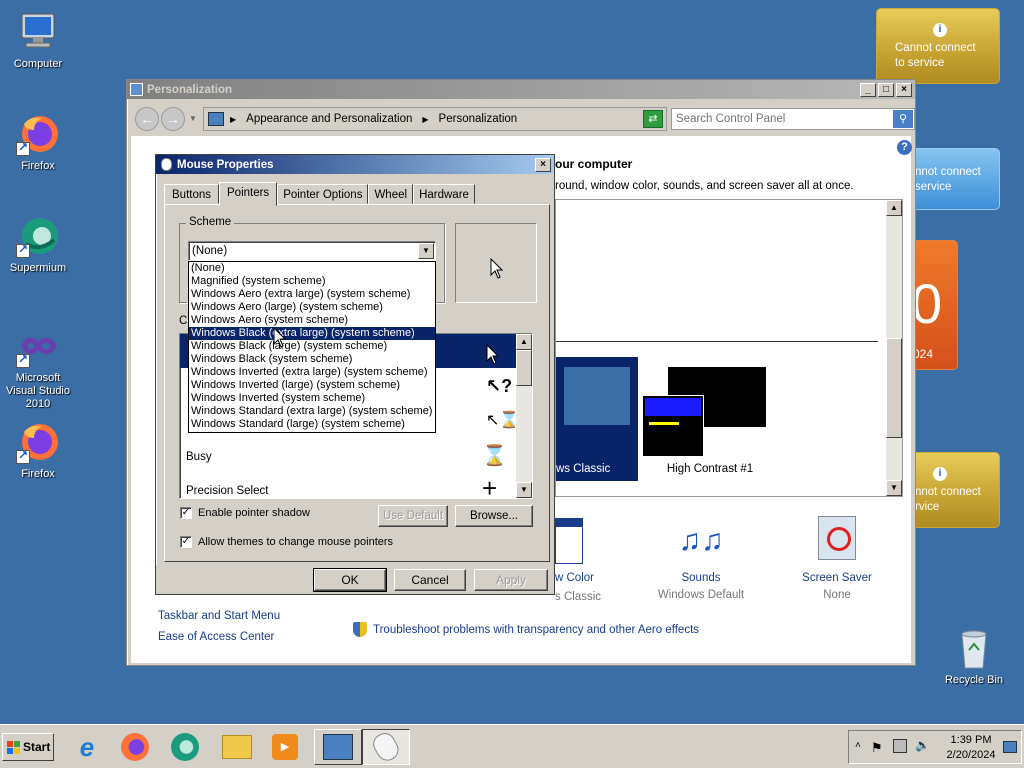  I want to click on tab-pointer-options: Pointer Options, so click(323, 194).